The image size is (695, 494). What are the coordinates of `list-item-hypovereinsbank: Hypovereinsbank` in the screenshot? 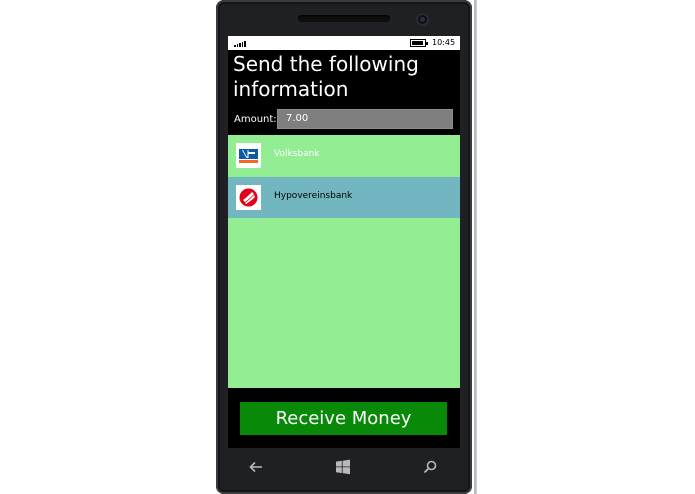 It's located at (344, 197).